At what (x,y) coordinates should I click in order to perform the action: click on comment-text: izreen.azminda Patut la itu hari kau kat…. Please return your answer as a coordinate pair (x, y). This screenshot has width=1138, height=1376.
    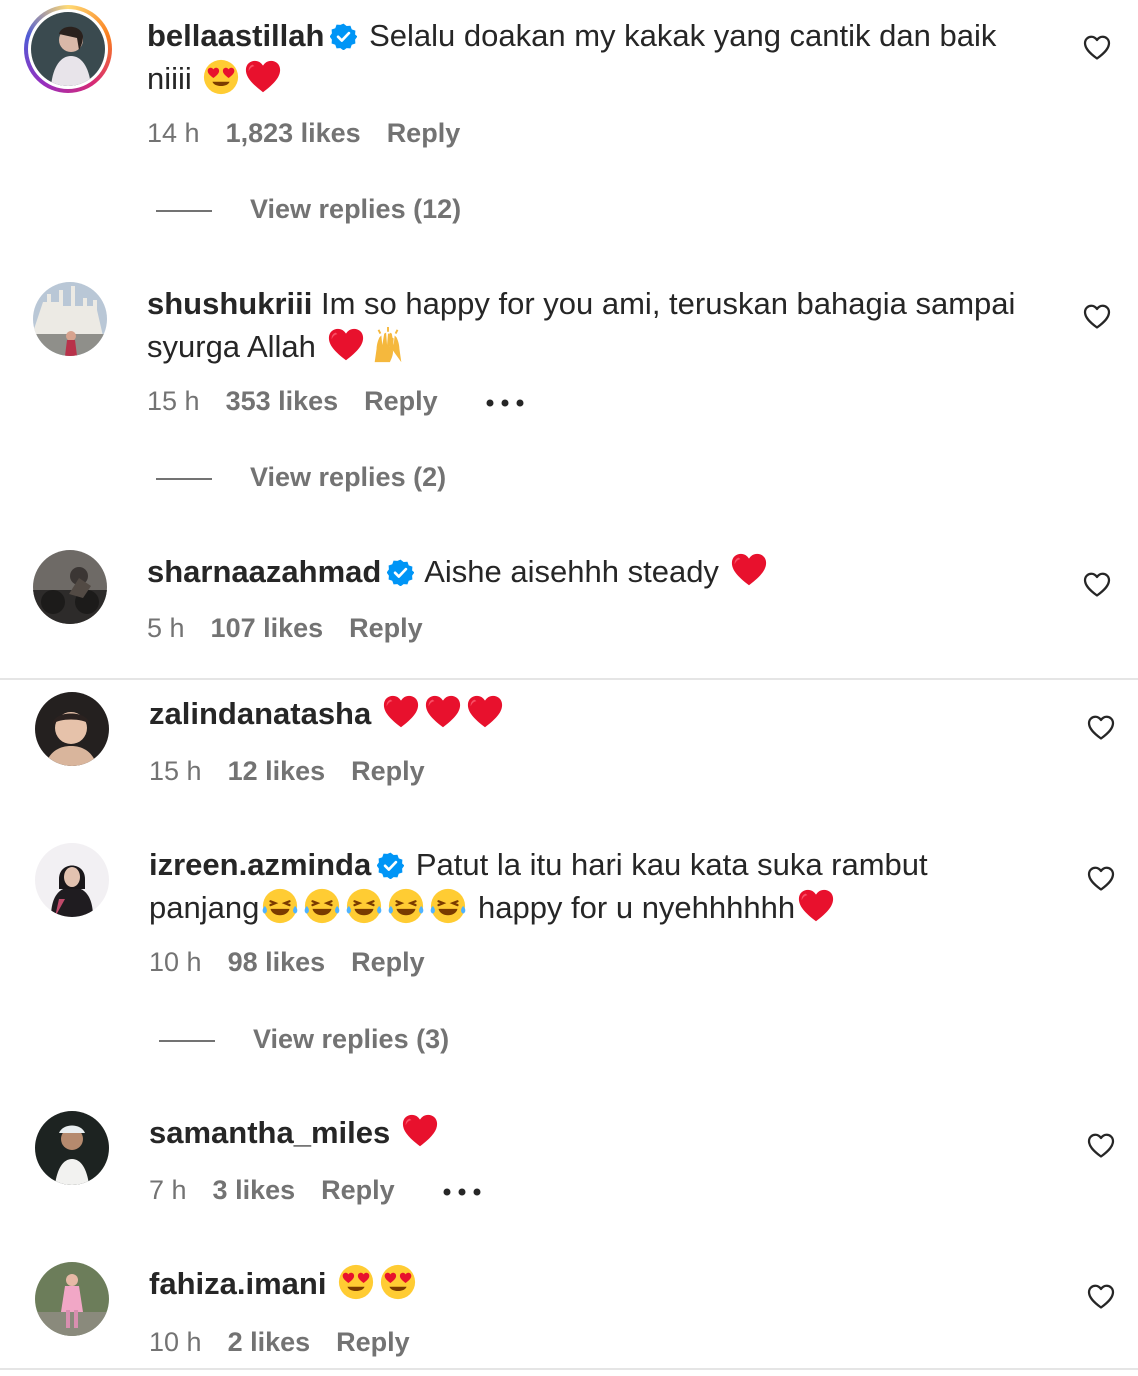
    Looking at the image, I should click on (599, 886).